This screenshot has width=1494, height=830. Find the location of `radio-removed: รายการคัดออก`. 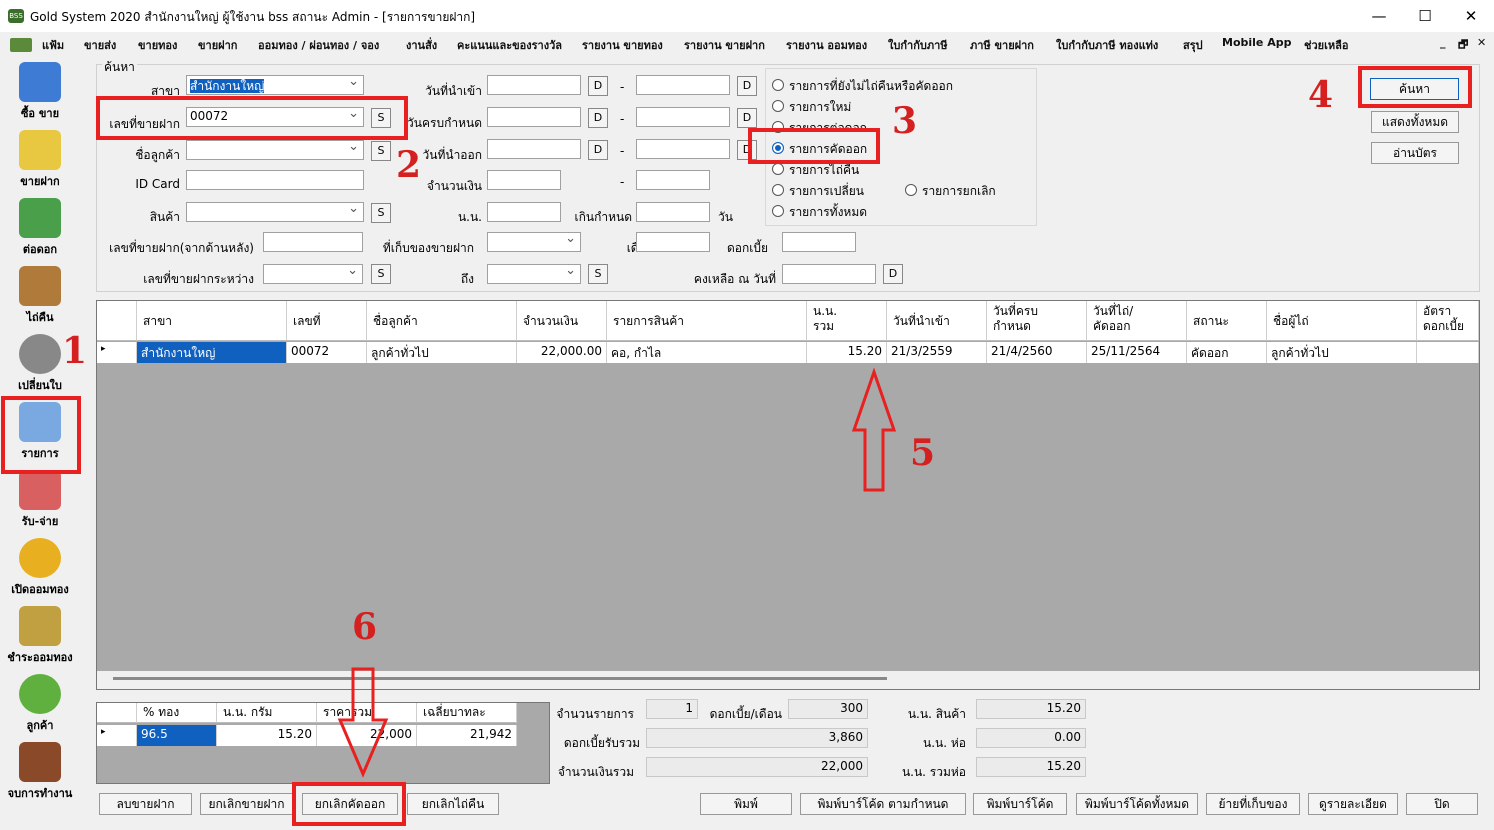

radio-removed: รายการคัดออก is located at coordinates (819, 149).